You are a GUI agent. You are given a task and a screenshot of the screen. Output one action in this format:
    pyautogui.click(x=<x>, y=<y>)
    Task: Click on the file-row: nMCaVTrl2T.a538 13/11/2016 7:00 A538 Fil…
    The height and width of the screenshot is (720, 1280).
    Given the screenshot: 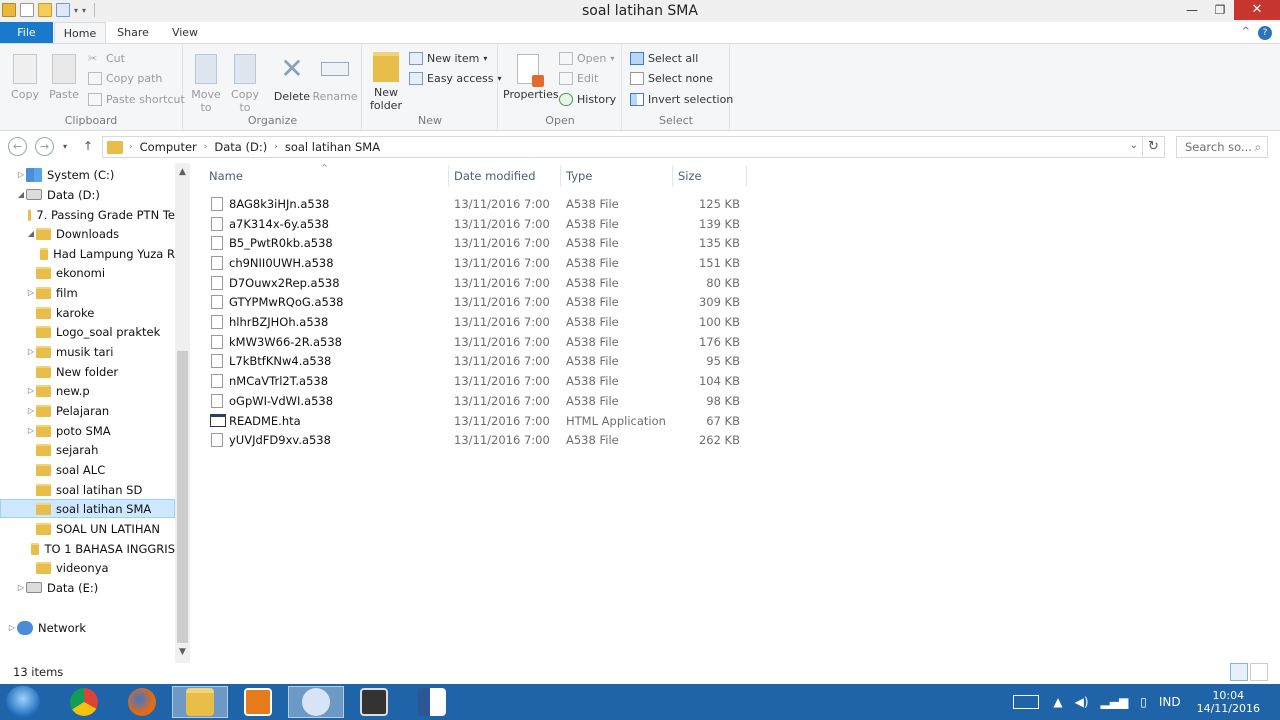 What is the action you would take?
    pyautogui.click(x=480, y=381)
    